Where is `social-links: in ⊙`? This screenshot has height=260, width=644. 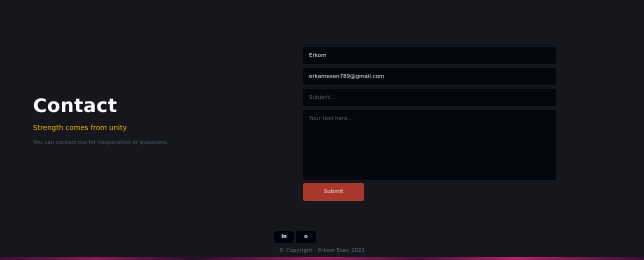
social-links: in ⊙ is located at coordinates (295, 237).